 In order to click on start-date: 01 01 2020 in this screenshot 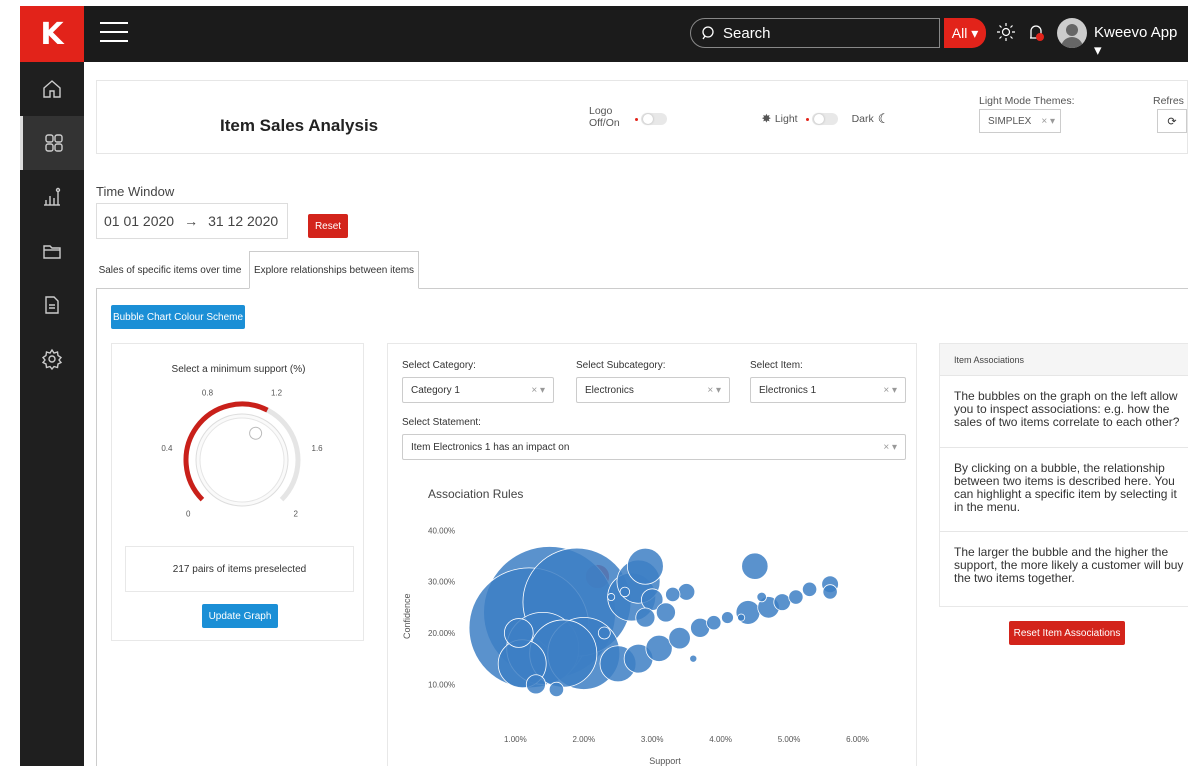, I will do `click(139, 221)`.